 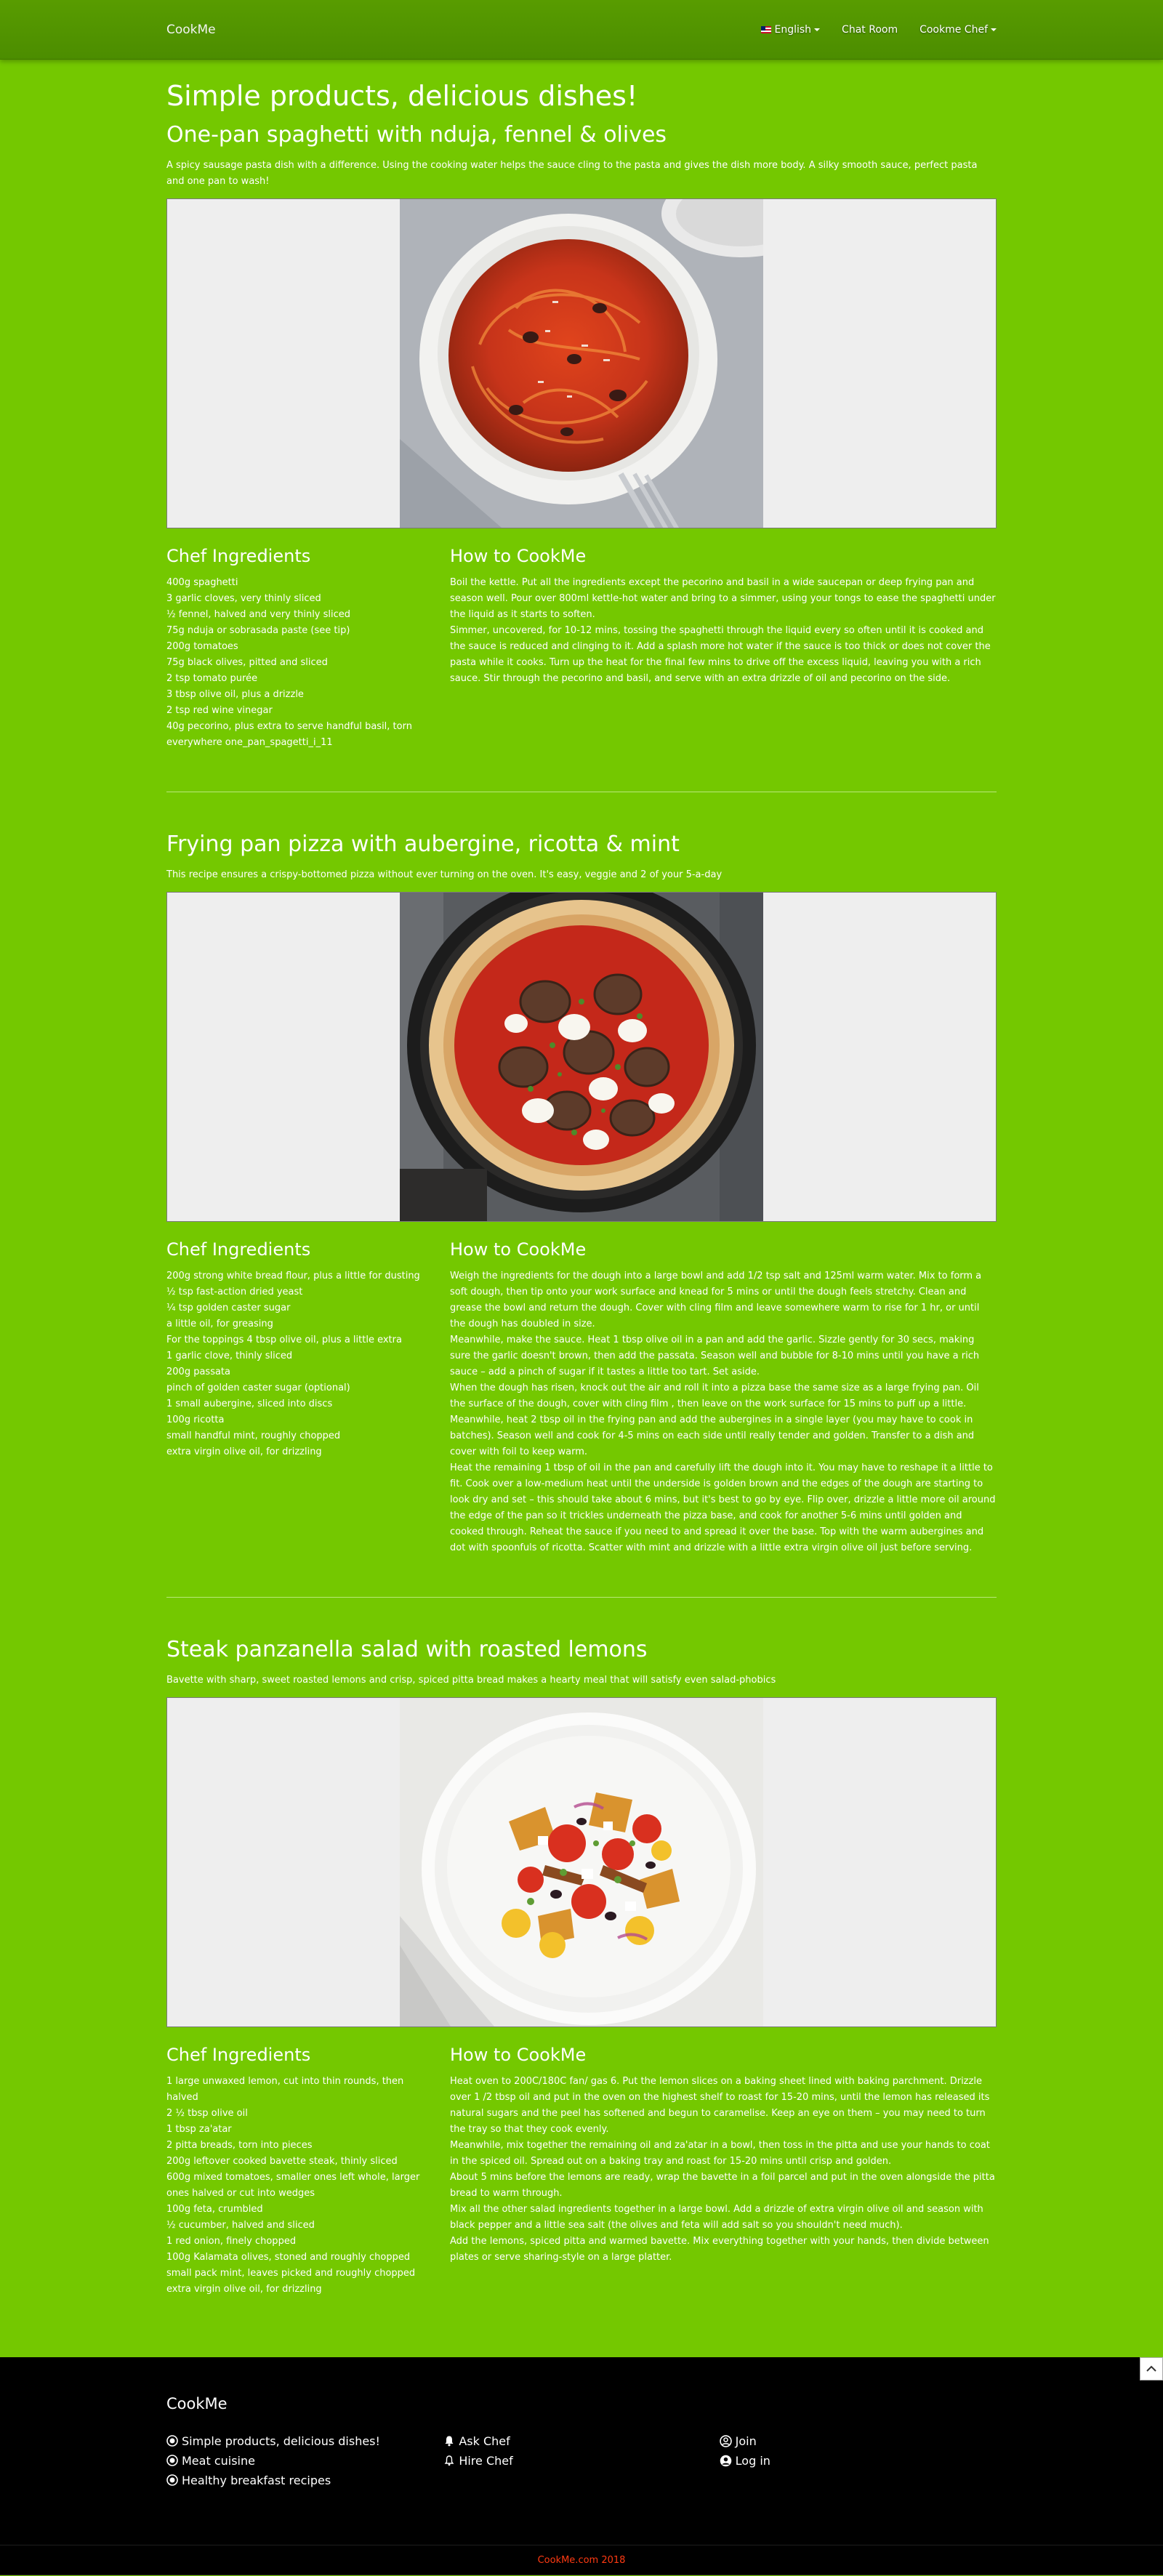 What do you see at coordinates (199, 2129) in the screenshot?
I see `ingredient-item: 1 tbsp za'atar` at bounding box center [199, 2129].